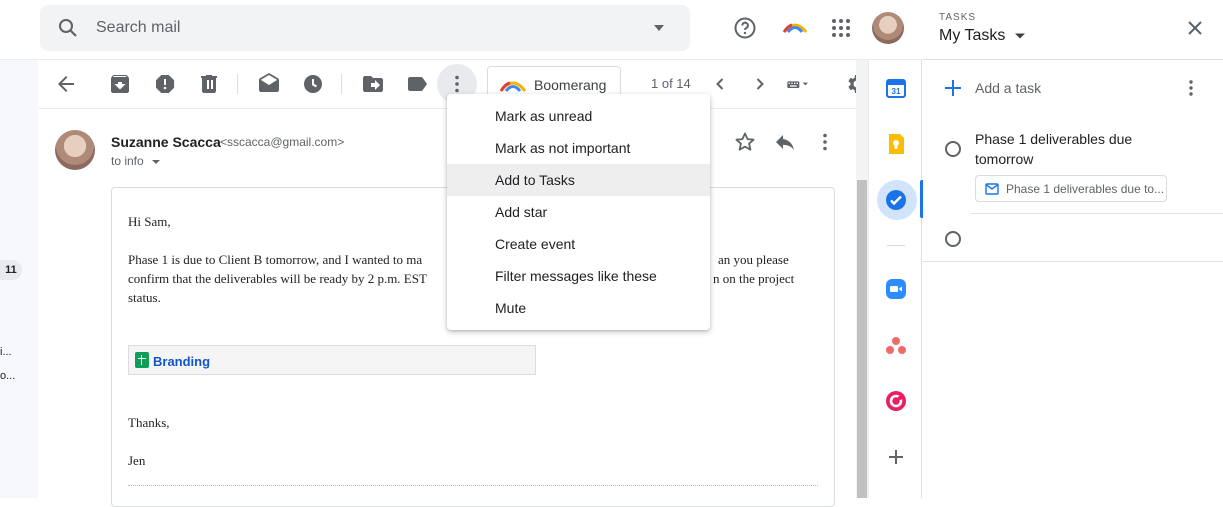  What do you see at coordinates (753, 259) in the screenshot?
I see `body-text: an you please` at bounding box center [753, 259].